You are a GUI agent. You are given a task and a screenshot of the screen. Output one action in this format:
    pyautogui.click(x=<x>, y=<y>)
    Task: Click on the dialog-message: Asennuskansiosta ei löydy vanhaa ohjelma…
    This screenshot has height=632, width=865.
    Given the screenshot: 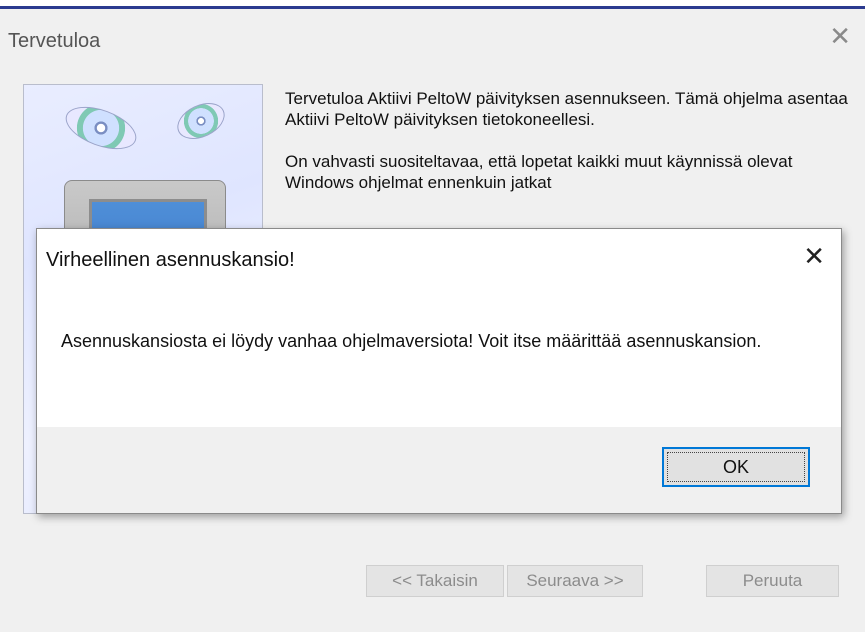 What is the action you would take?
    pyautogui.click(x=411, y=341)
    